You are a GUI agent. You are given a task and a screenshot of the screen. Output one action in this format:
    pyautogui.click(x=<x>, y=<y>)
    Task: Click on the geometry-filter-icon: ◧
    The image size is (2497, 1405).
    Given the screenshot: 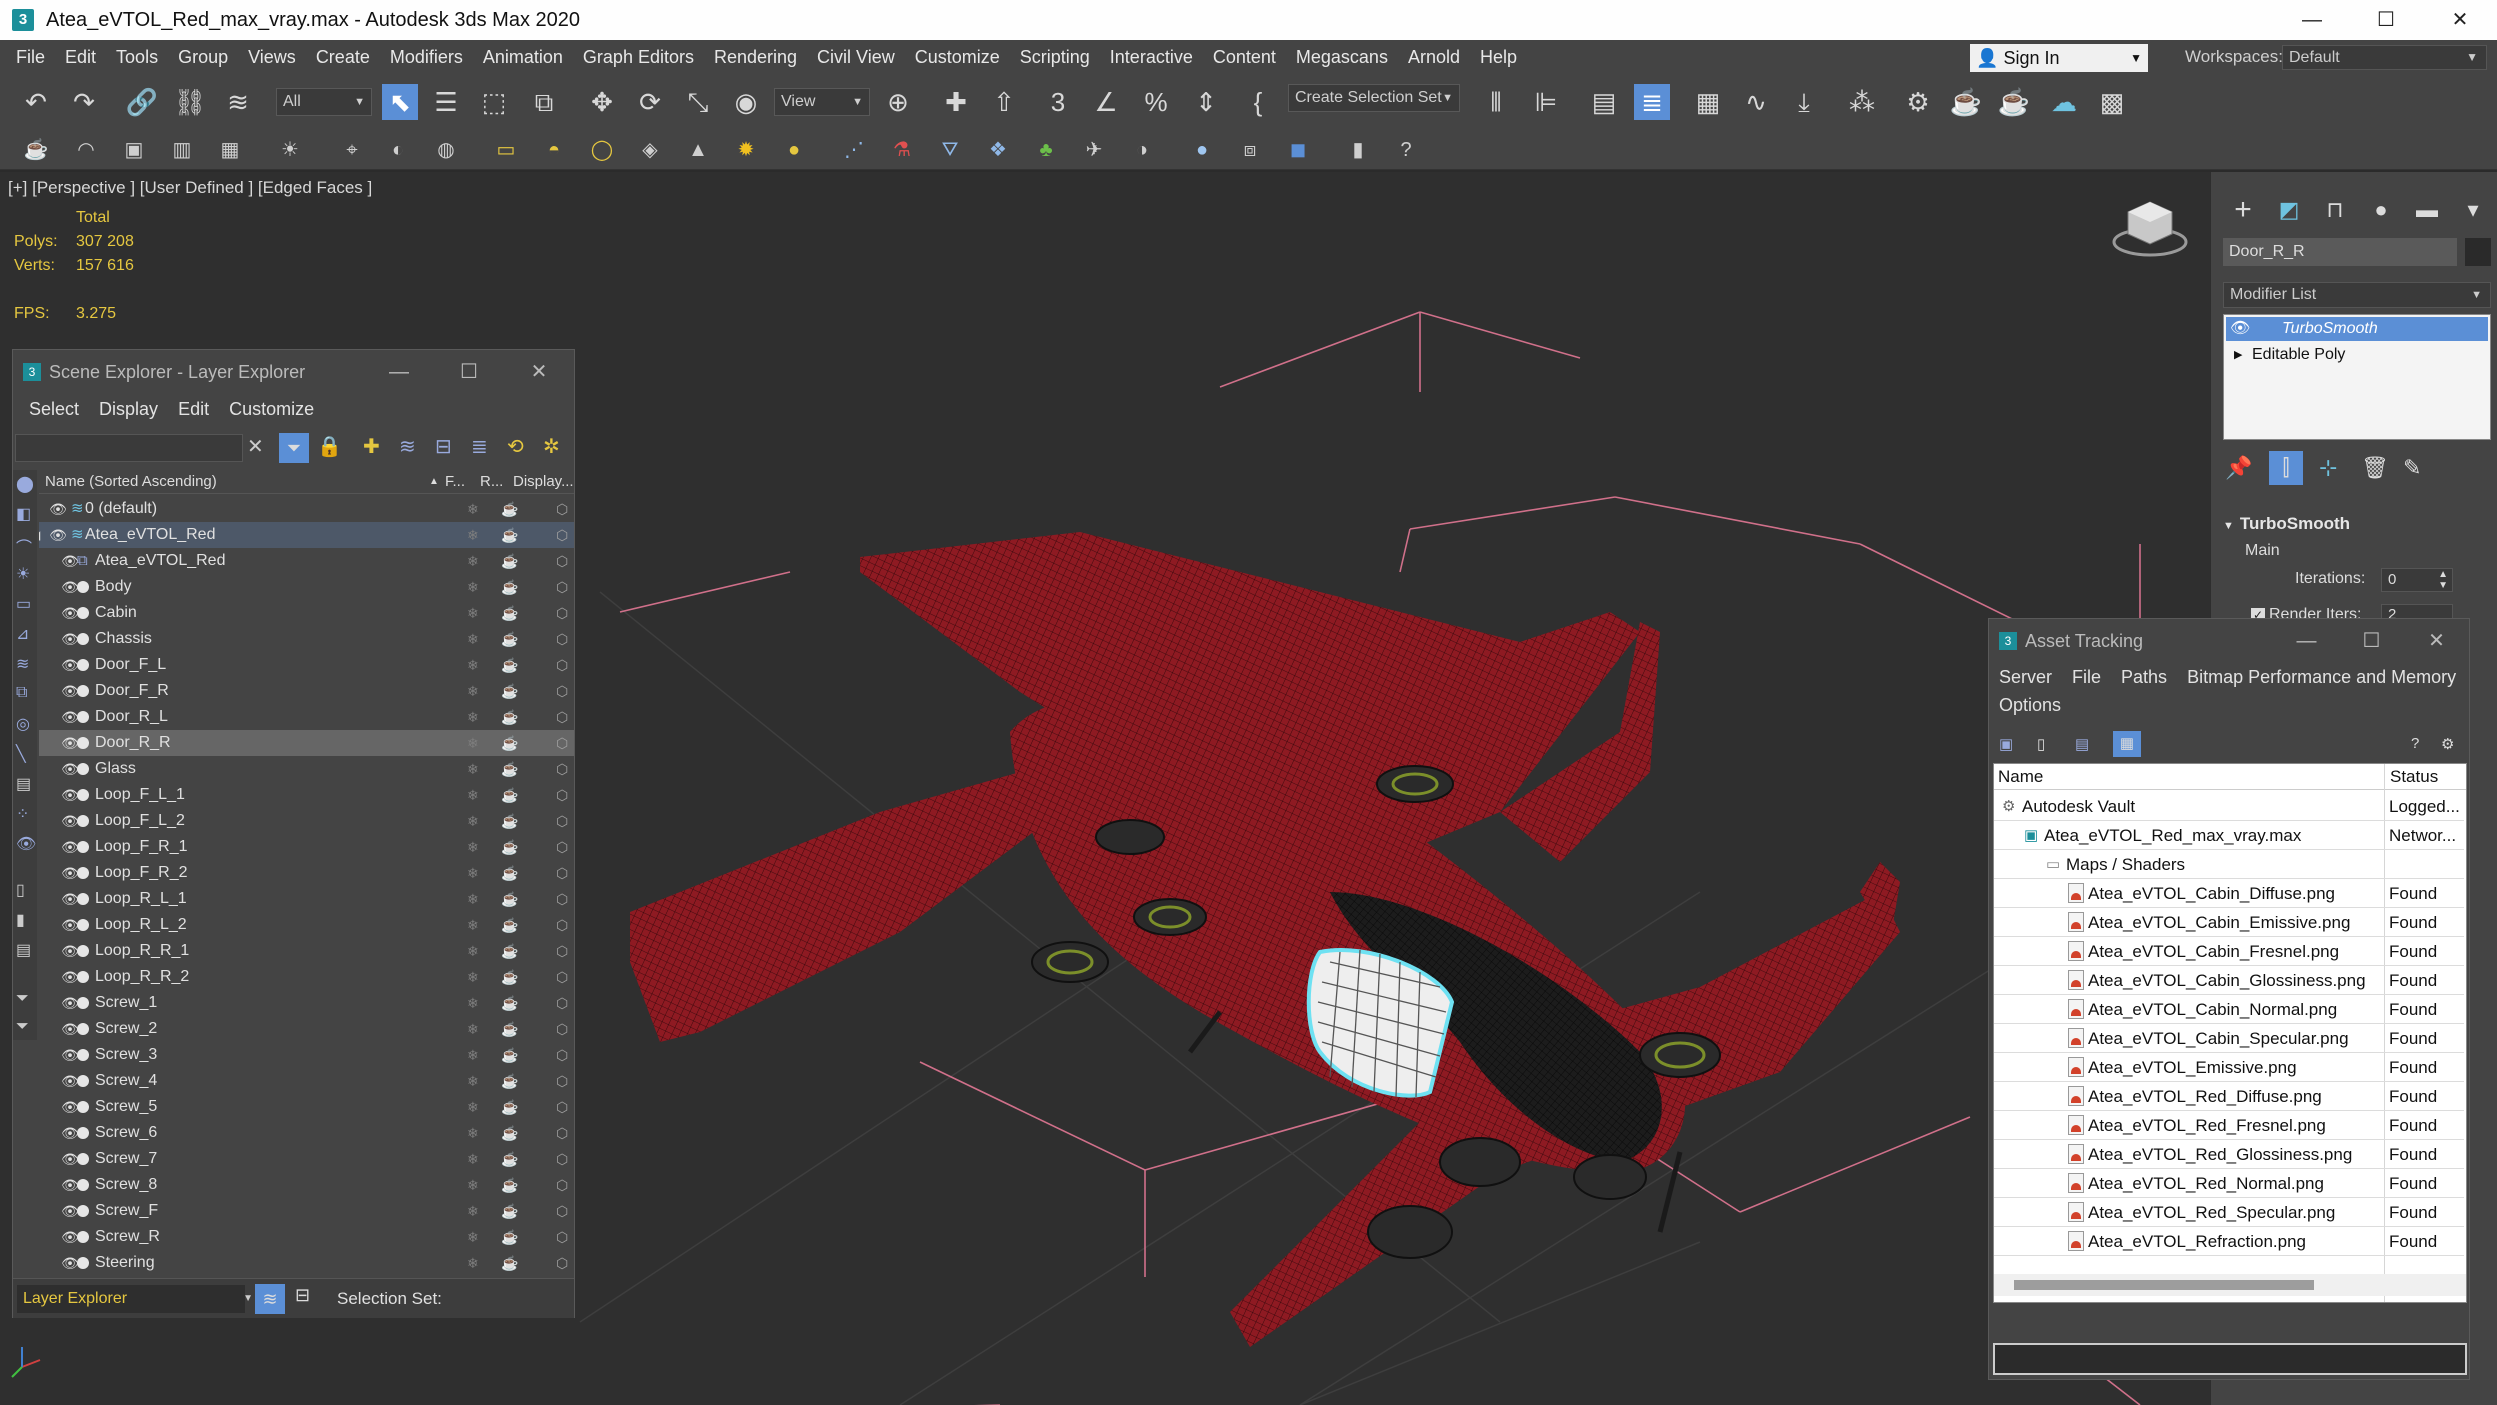 What is the action you would take?
    pyautogui.click(x=23, y=514)
    